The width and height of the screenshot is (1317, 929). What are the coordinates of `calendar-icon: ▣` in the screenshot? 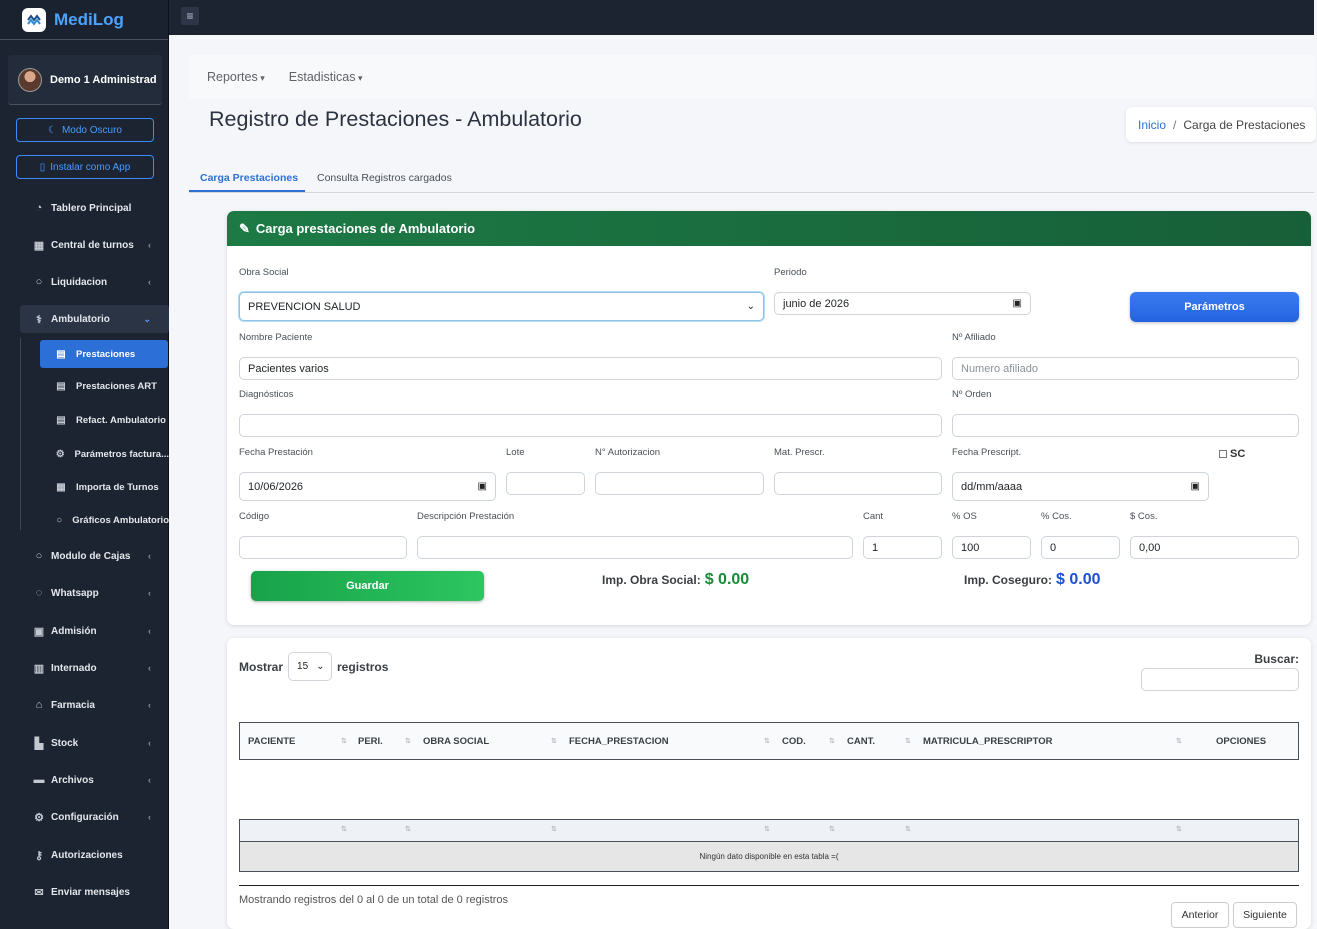 It's located at (1017, 303).